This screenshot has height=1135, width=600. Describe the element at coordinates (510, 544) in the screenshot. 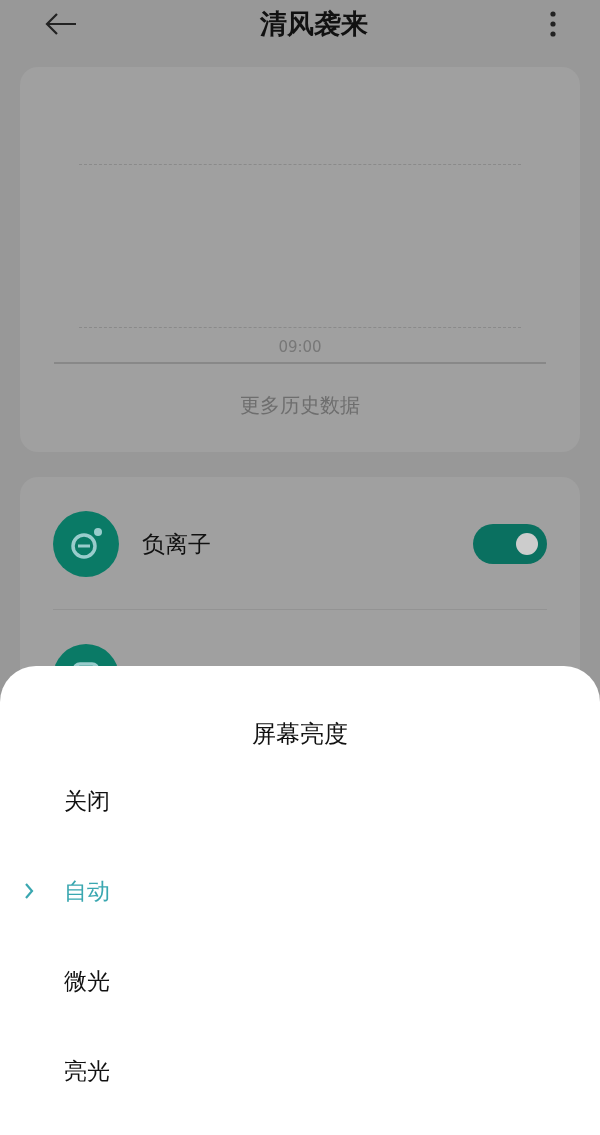

I see `toggle-switch` at that location.